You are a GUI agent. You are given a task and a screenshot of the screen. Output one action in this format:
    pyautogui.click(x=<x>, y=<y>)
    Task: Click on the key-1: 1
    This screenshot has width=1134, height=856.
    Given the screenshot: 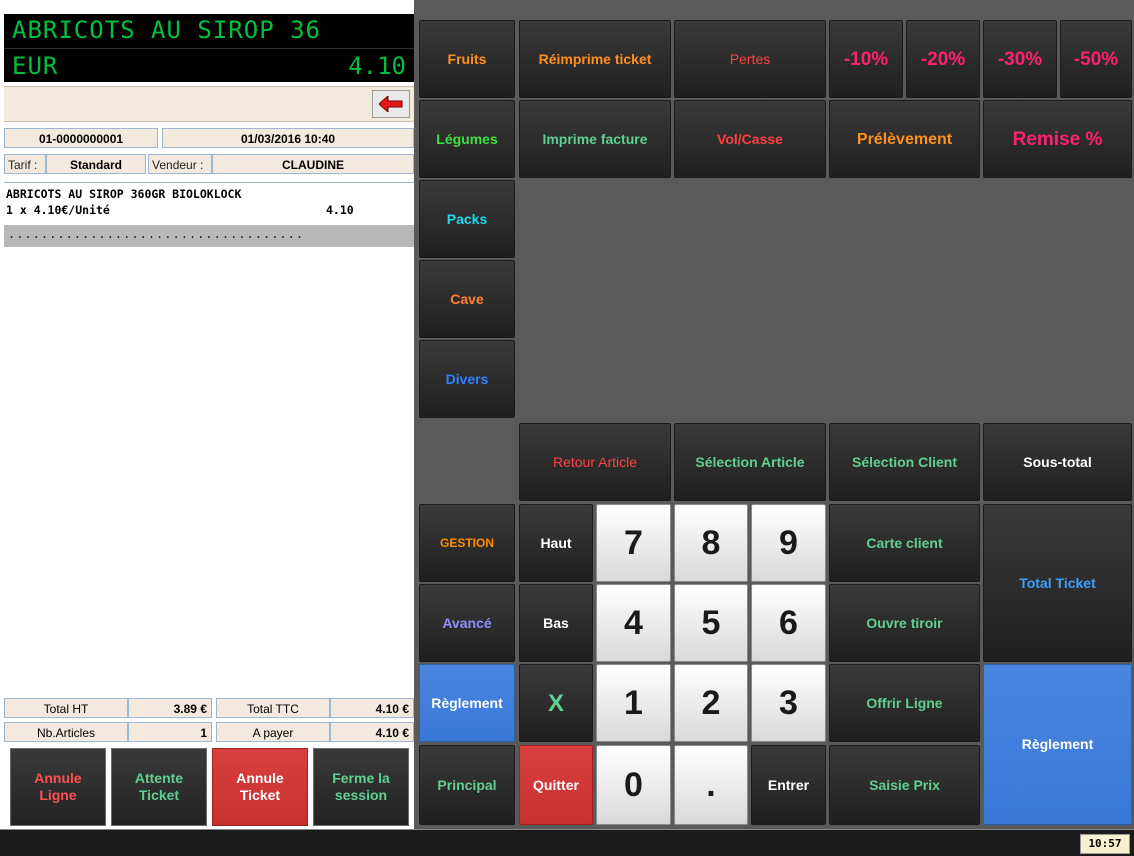 What is the action you would take?
    pyautogui.click(x=633, y=703)
    